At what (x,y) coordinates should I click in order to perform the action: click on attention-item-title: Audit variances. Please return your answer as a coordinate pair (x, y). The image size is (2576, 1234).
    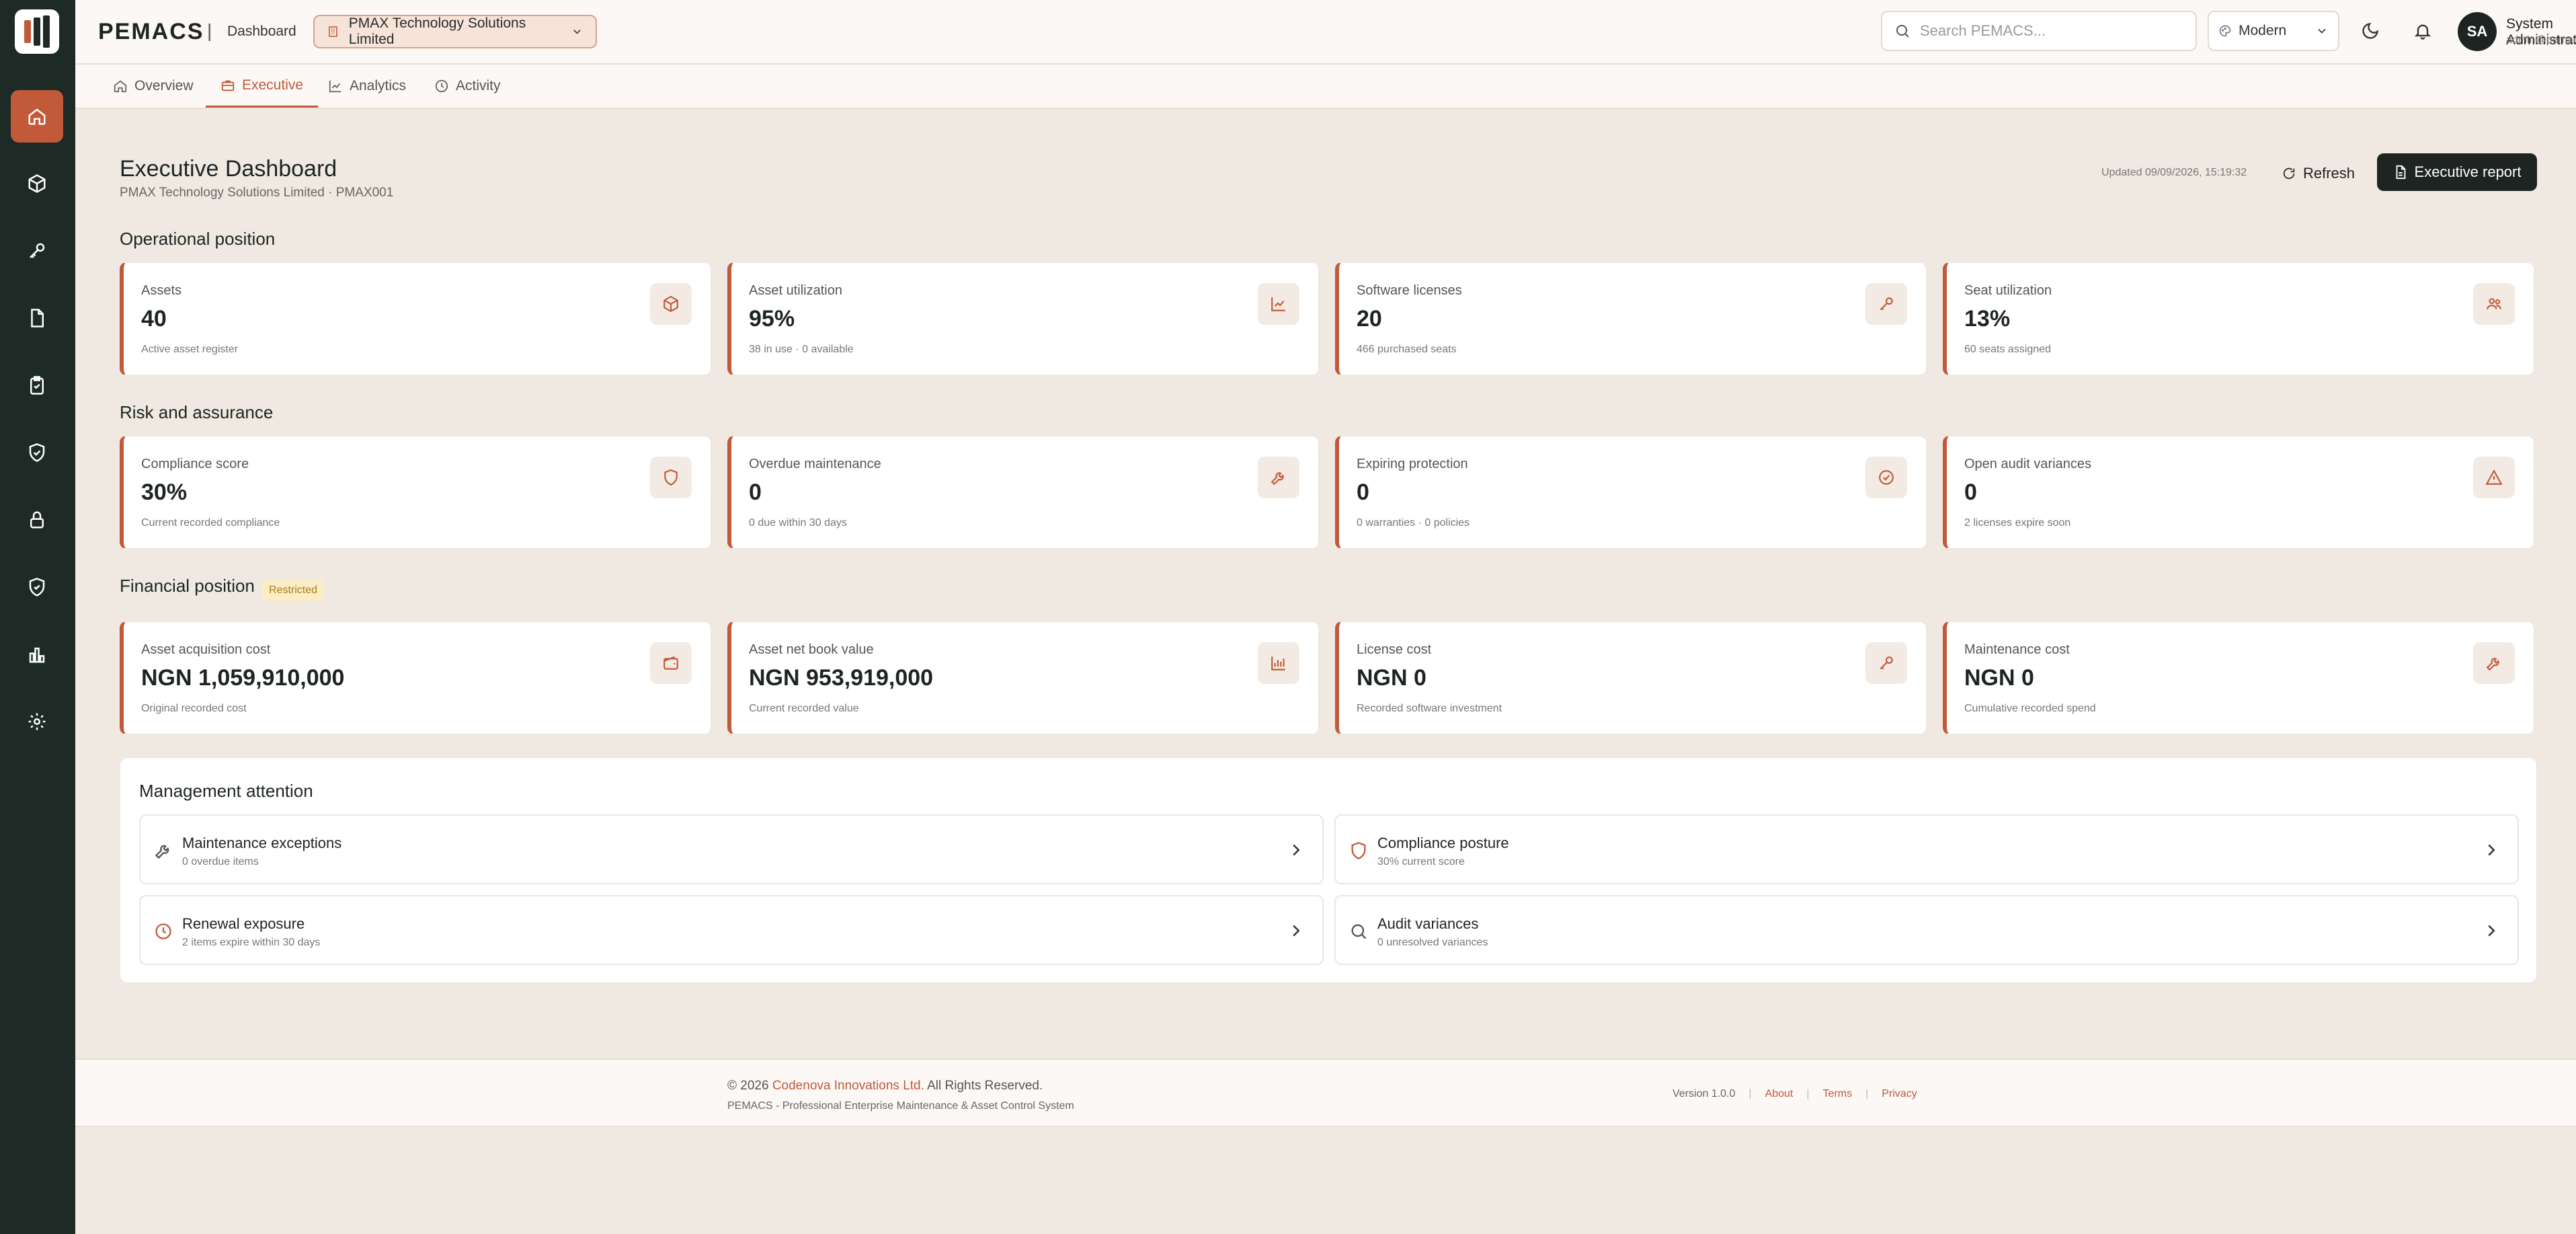
    Looking at the image, I should click on (1428, 924).